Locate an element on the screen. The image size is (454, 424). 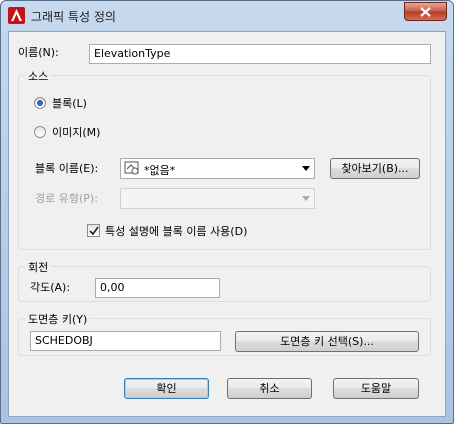
cancel-button: 취소 is located at coordinates (269, 388).